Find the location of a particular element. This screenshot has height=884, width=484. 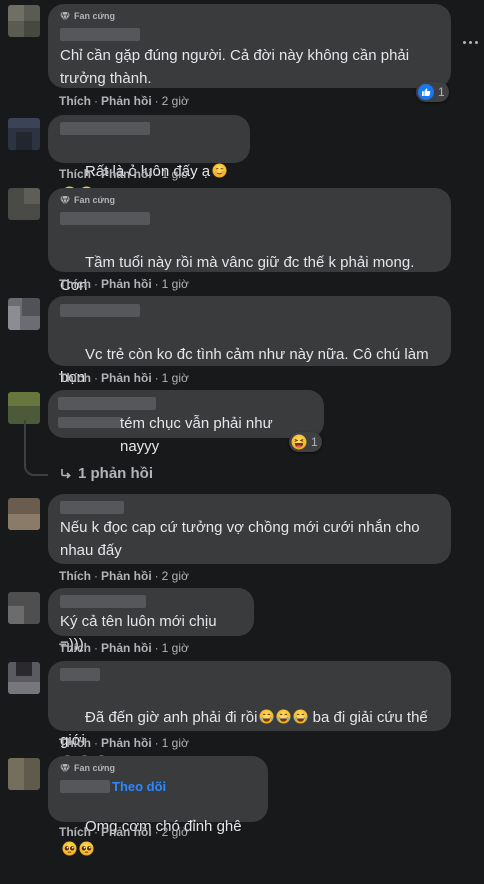

more-options-icon is located at coordinates (470, 42).